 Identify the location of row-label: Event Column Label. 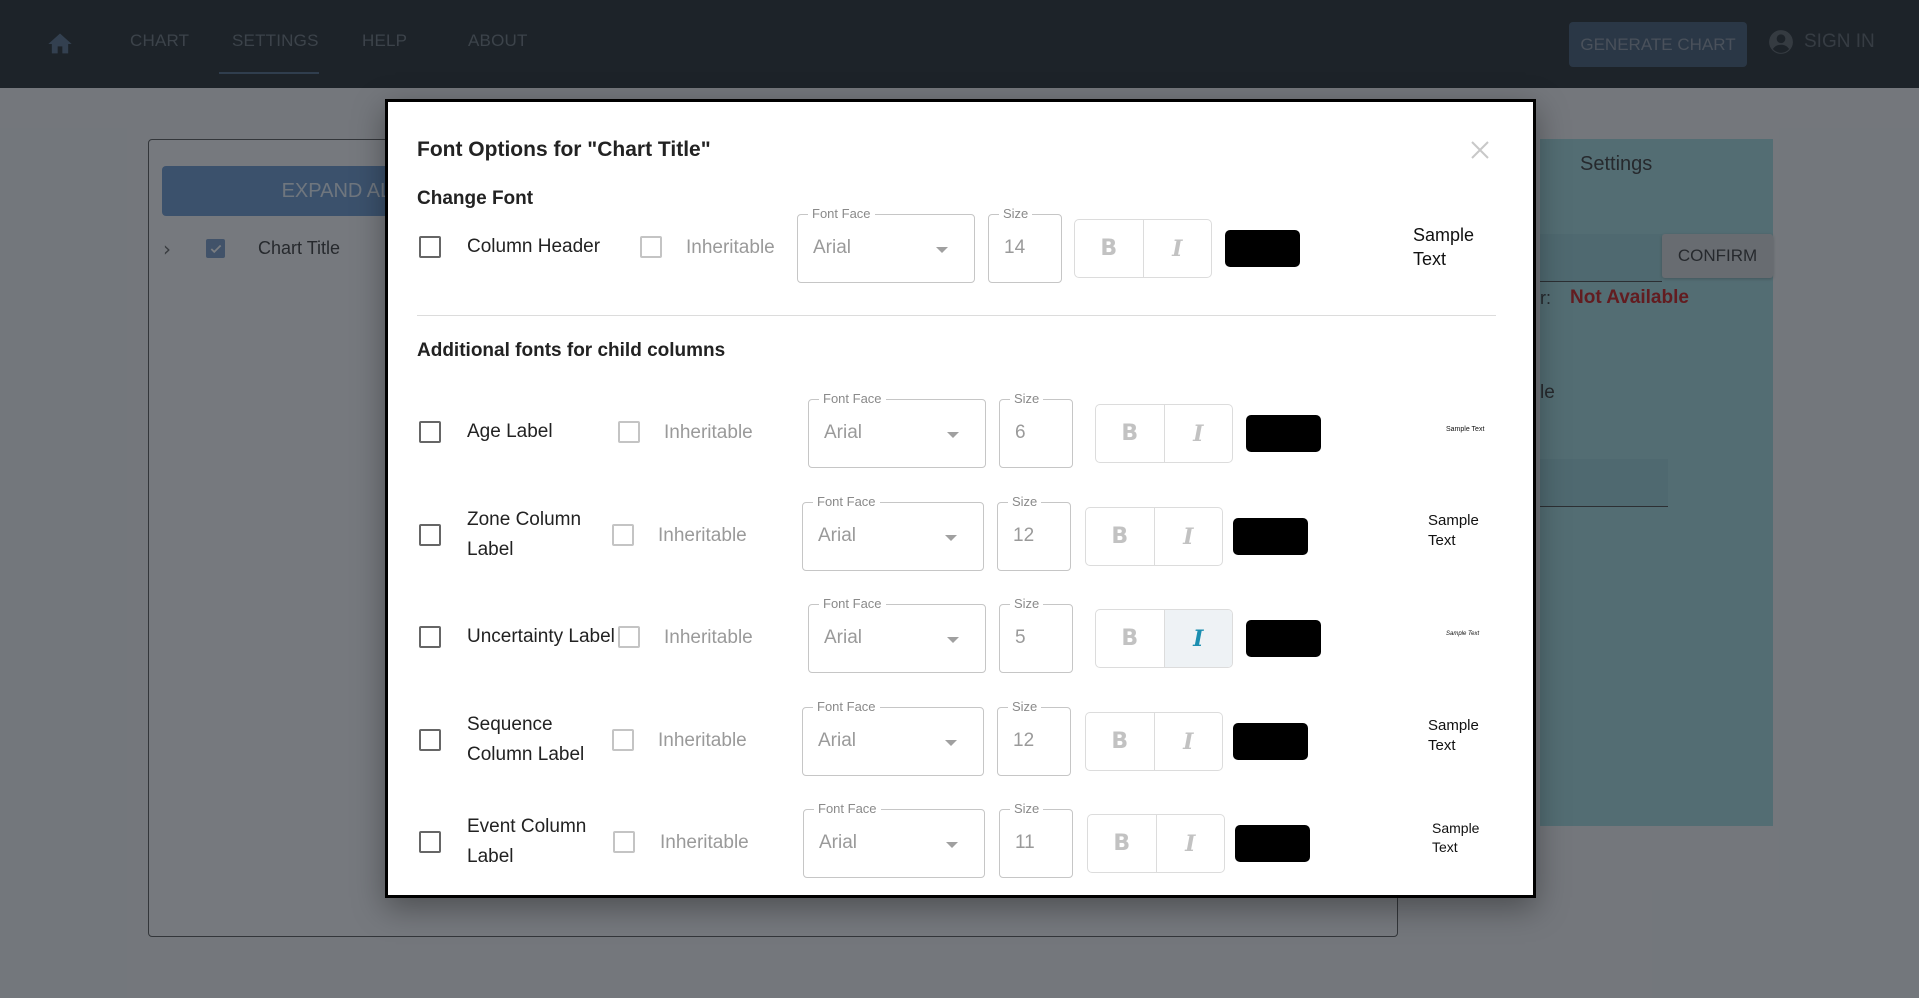
(527, 841).